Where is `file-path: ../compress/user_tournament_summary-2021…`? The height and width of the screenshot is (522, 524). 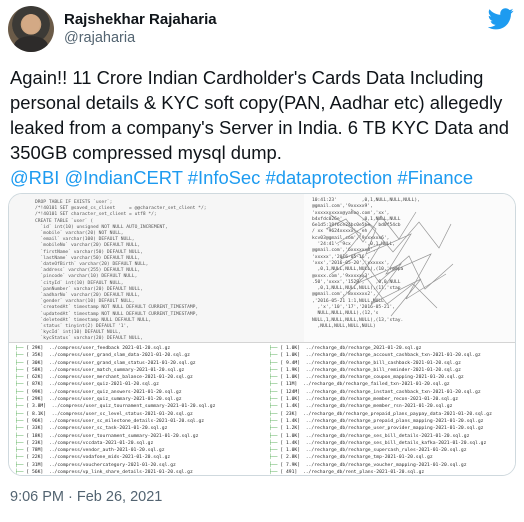 file-path: ../compress/user_tournament_summary-2021… is located at coordinates (123, 436).